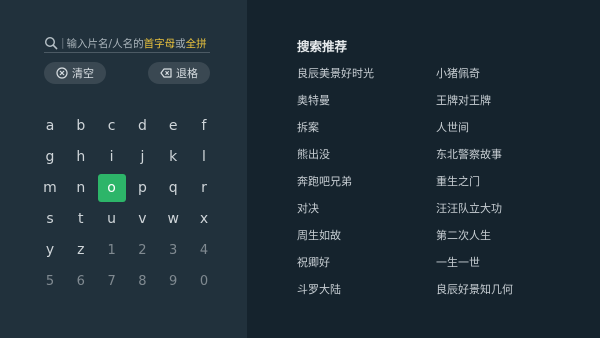  What do you see at coordinates (142, 157) in the screenshot?
I see `key-j: j` at bounding box center [142, 157].